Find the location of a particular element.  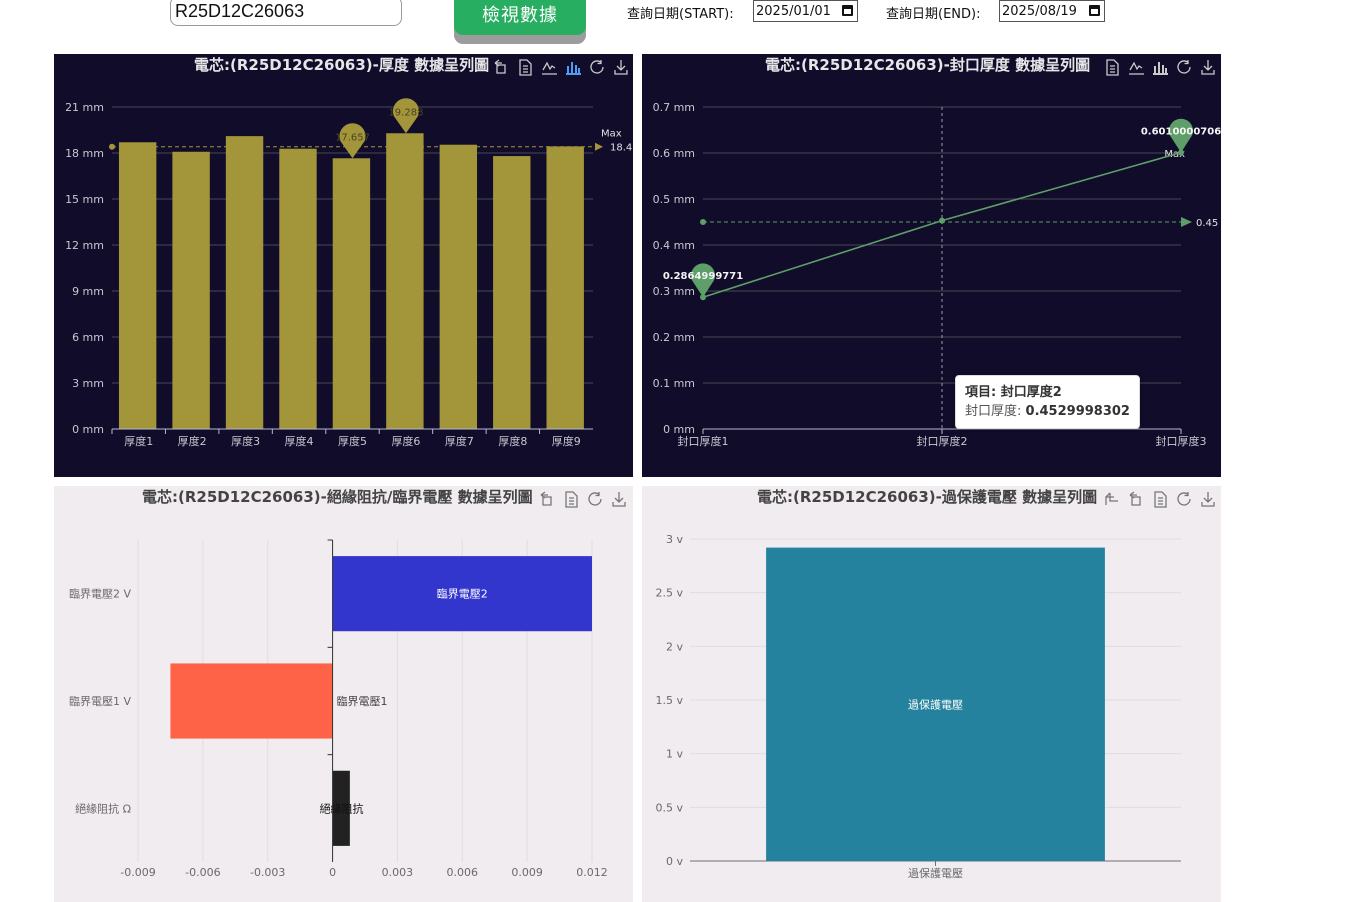

end-date-value: 2025/08/19 is located at coordinates (1039, 11).